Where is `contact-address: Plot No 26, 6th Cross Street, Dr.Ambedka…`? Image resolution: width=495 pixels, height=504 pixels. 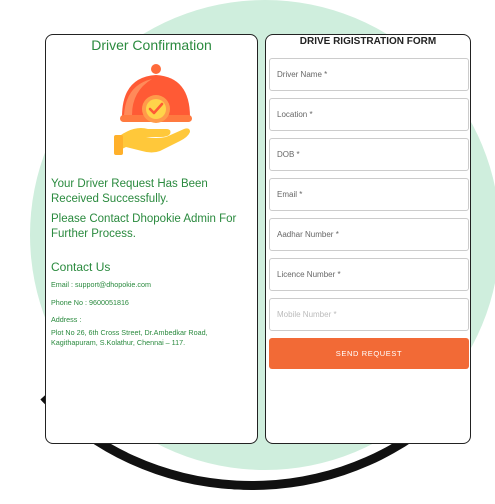
contact-address: Plot No 26, 6th Cross Street, Dr.Ambedka… is located at coordinates (129, 337).